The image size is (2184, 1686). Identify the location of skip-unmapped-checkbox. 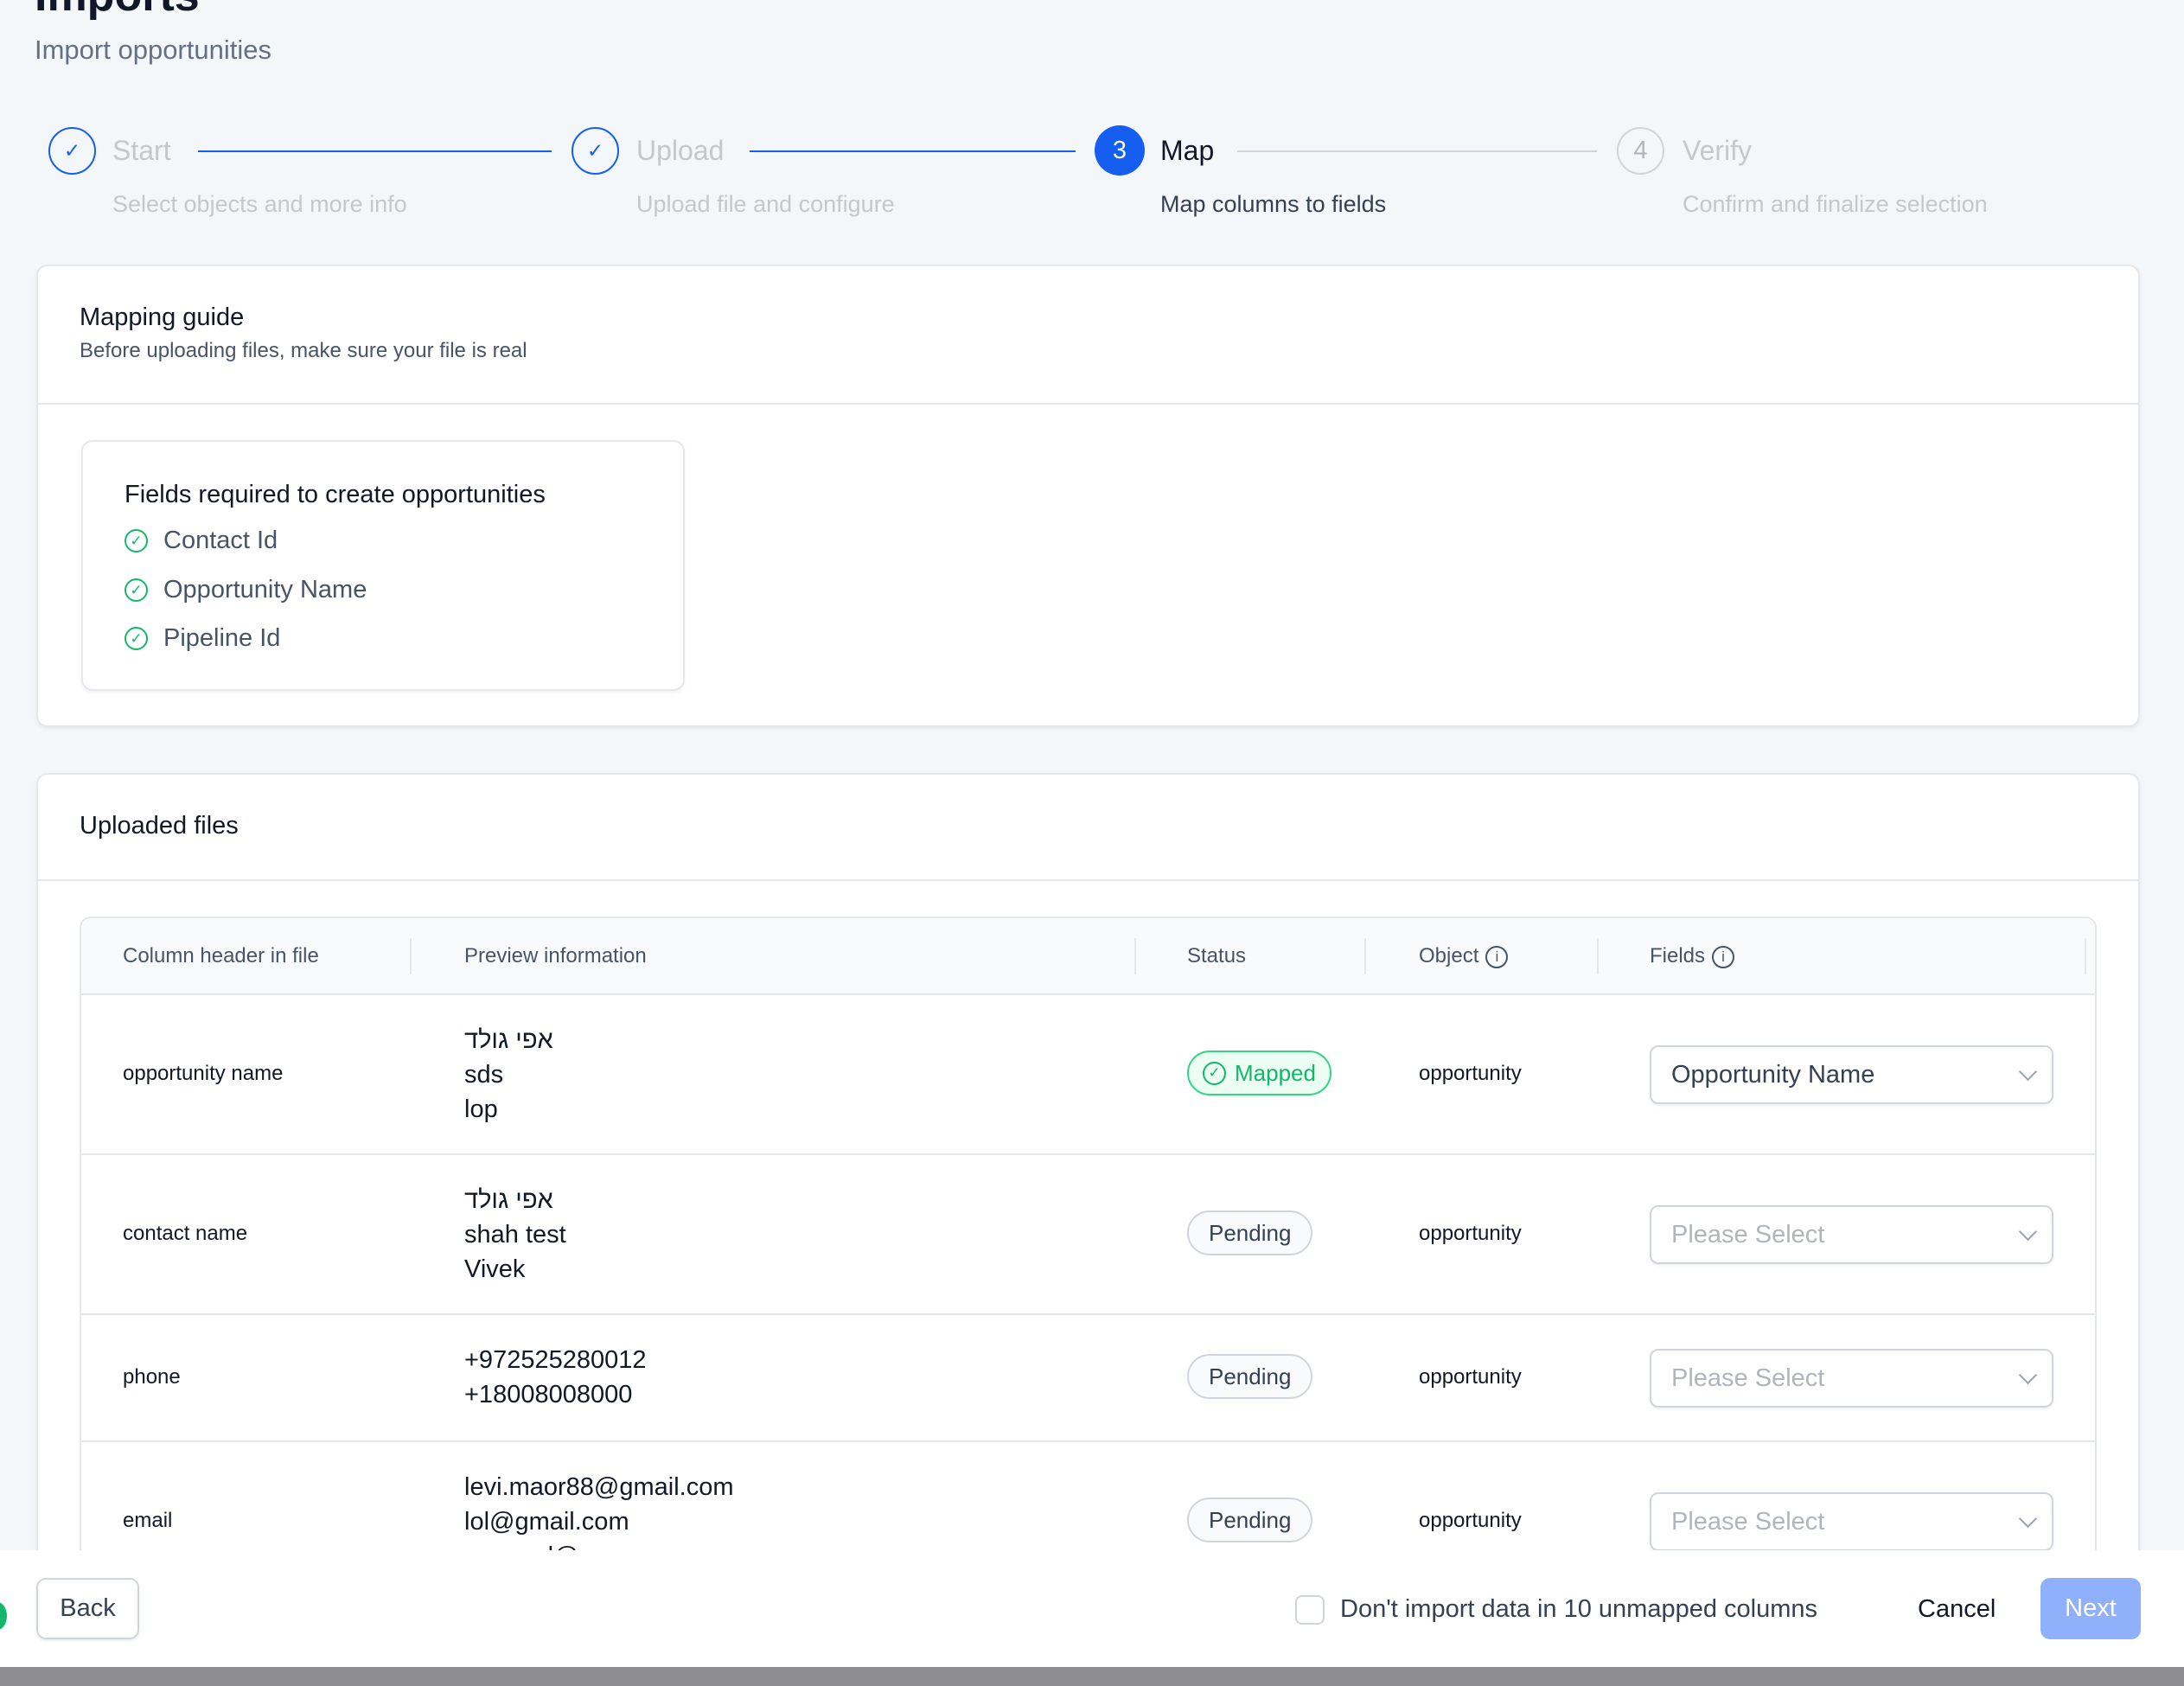
(1310, 1610).